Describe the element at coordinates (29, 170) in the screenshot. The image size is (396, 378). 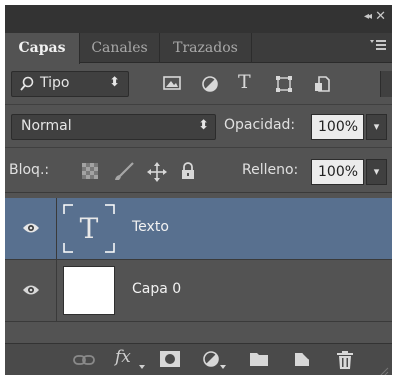
I see `lock-label: Bloq.:` at that location.